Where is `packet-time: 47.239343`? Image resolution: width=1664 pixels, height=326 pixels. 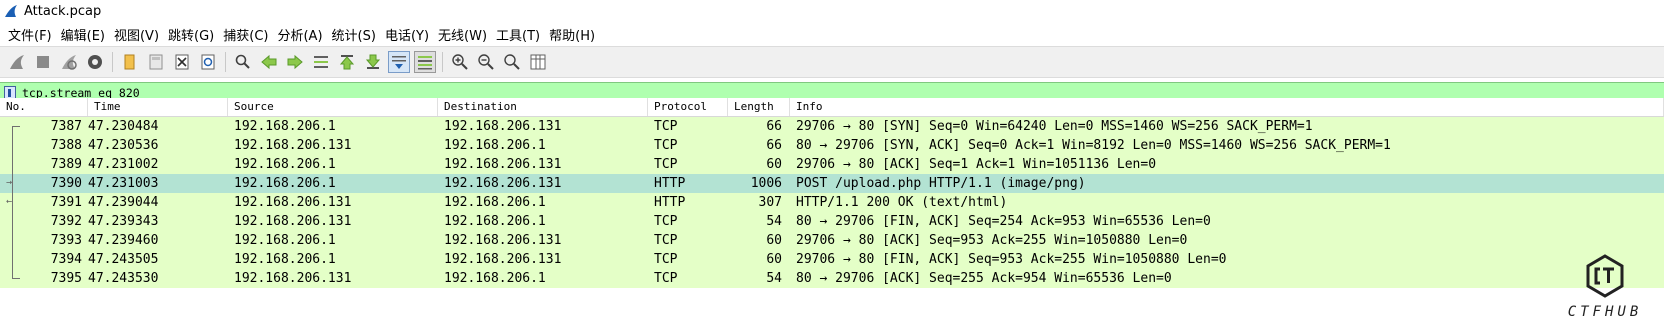 packet-time: 47.239343 is located at coordinates (123, 221).